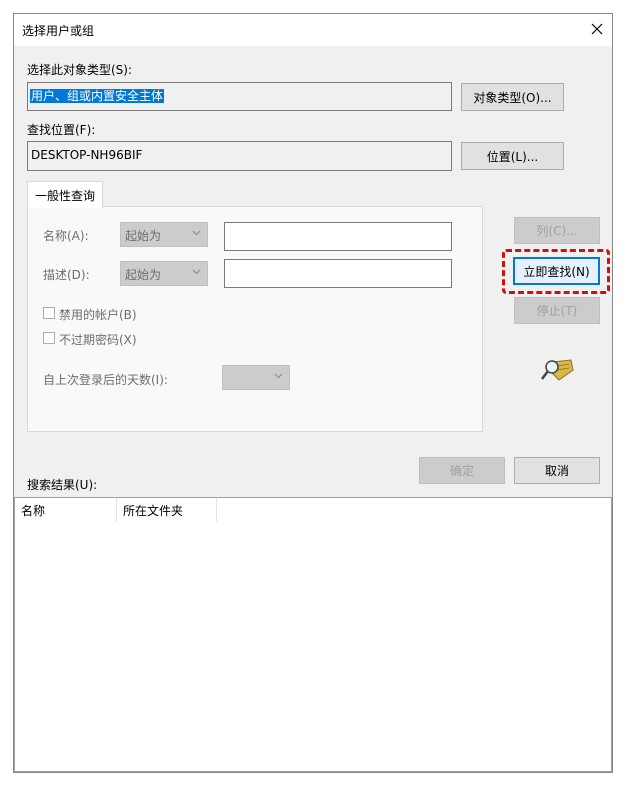 This screenshot has height=785, width=627. What do you see at coordinates (105, 380) in the screenshot?
I see `days-since-logon-label: 自上次登录后的天数(I):` at bounding box center [105, 380].